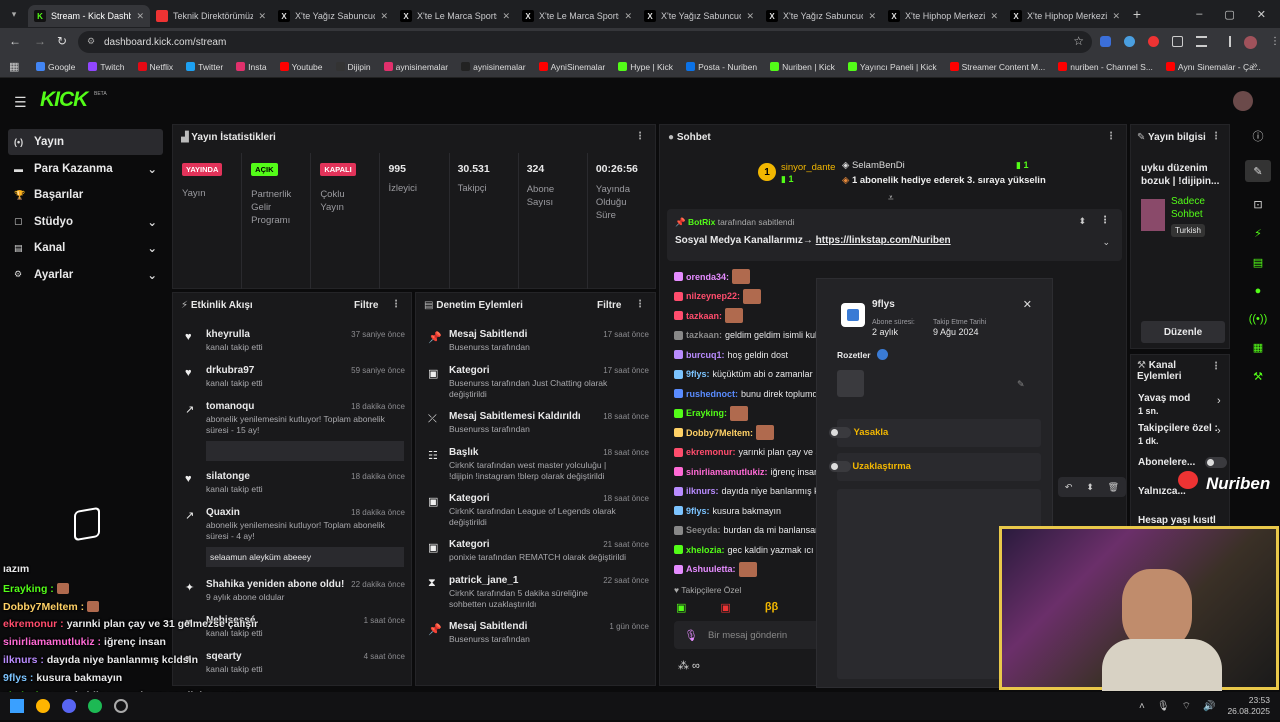 This screenshot has width=1280, height=722. What do you see at coordinates (366, 305) in the screenshot?
I see `activity-filter-button: Filtre` at bounding box center [366, 305].